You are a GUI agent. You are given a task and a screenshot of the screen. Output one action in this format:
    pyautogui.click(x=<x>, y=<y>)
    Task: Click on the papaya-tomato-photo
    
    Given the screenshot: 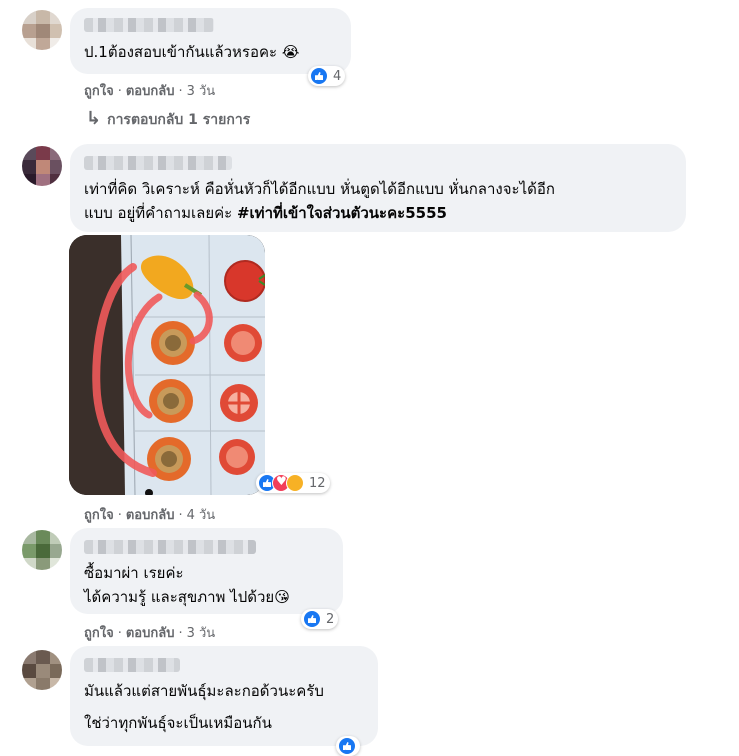 What is the action you would take?
    pyautogui.click(x=167, y=365)
    